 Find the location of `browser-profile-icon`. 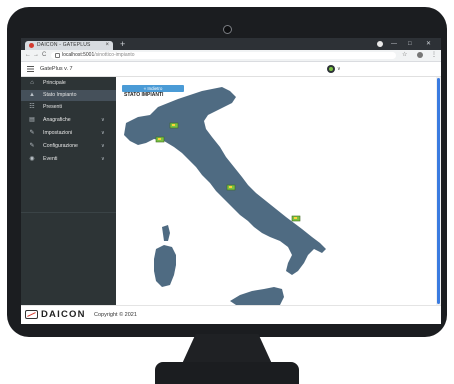

browser-profile-icon is located at coordinates (380, 44).